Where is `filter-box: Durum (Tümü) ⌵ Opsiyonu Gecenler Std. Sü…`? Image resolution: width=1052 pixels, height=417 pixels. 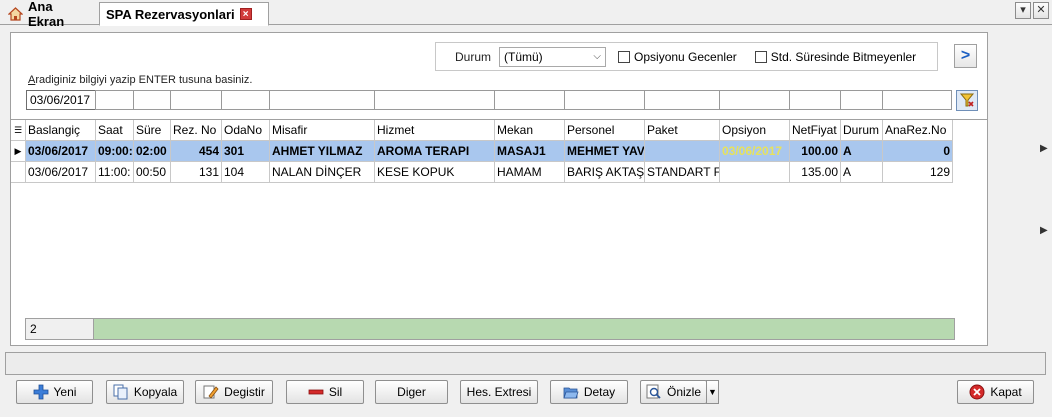 filter-box: Durum (Tümü) ⌵ Opsiyonu Gecenler Std. Sü… is located at coordinates (686, 56).